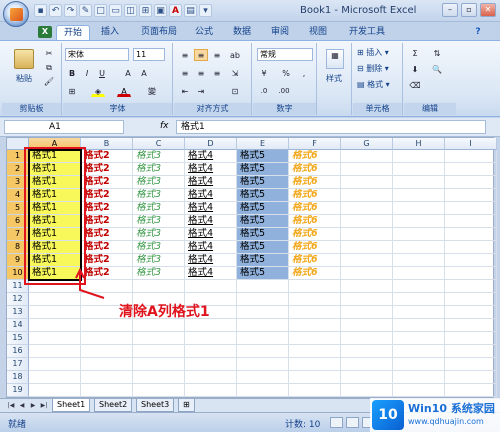 The width and height of the screenshot is (500, 432). Describe the element at coordinates (33, 405) in the screenshot. I see `next-sheet-icon: ▶` at that location.